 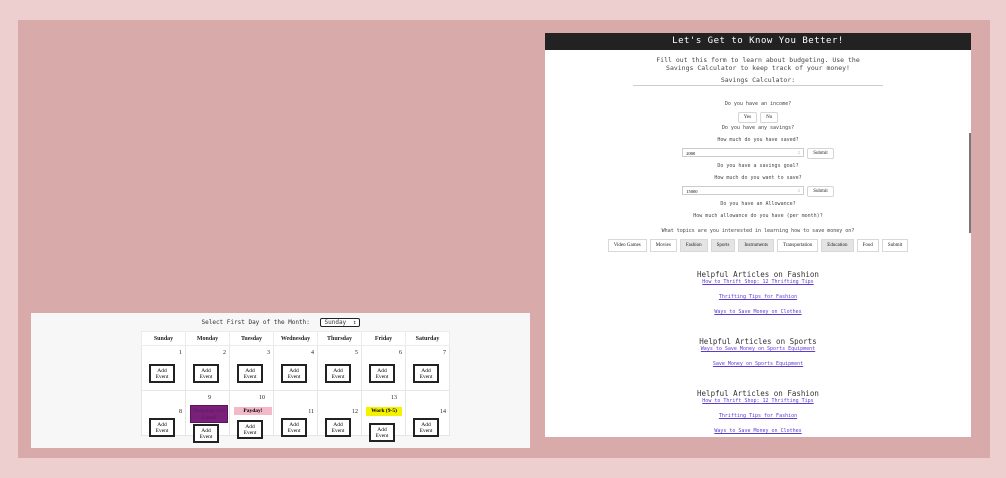 I want to click on day-number: 12, so click(x=355, y=412).